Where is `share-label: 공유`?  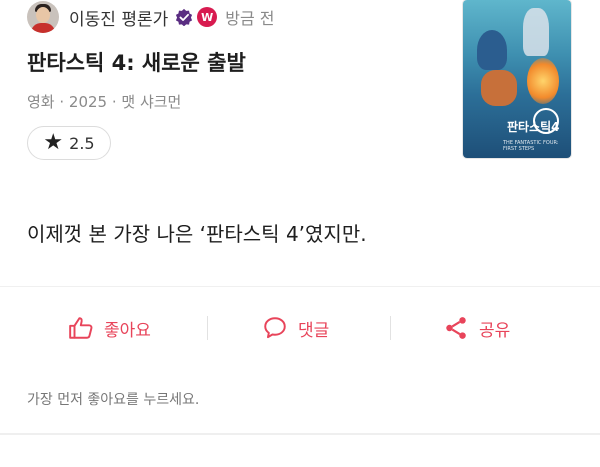
share-label: 공유 is located at coordinates (495, 330).